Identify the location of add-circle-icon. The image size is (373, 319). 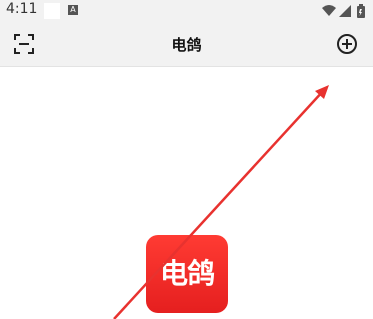
(347, 44).